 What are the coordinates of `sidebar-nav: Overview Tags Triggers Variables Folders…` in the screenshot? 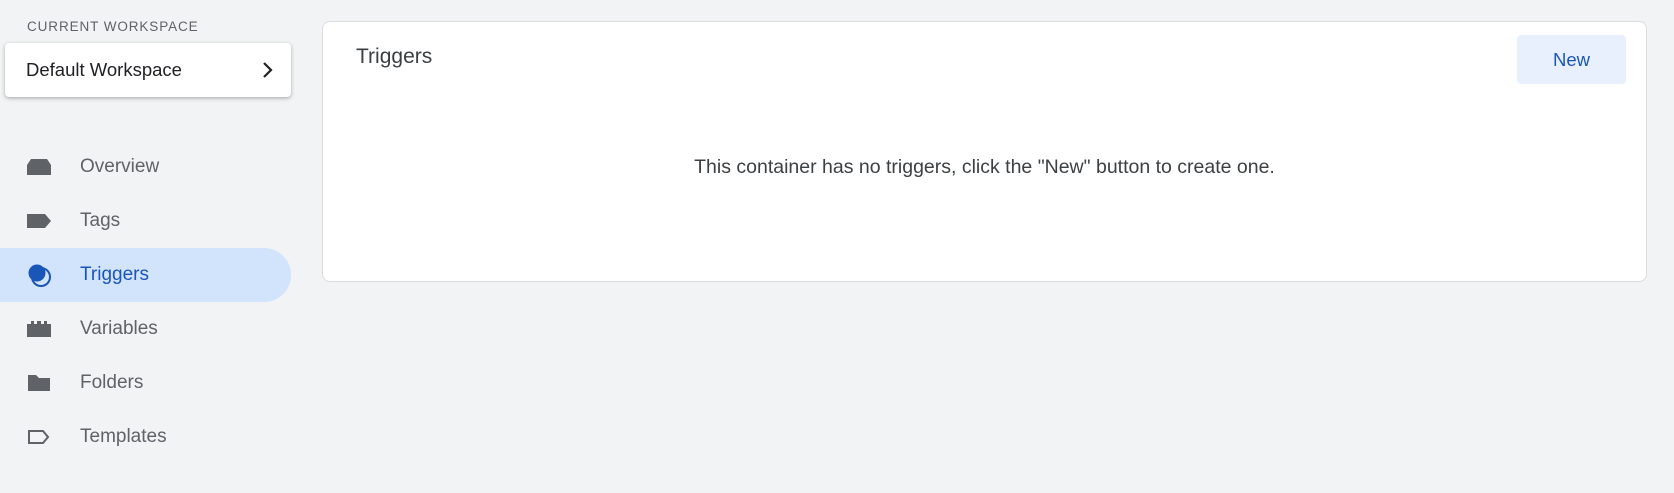 It's located at (146, 302).